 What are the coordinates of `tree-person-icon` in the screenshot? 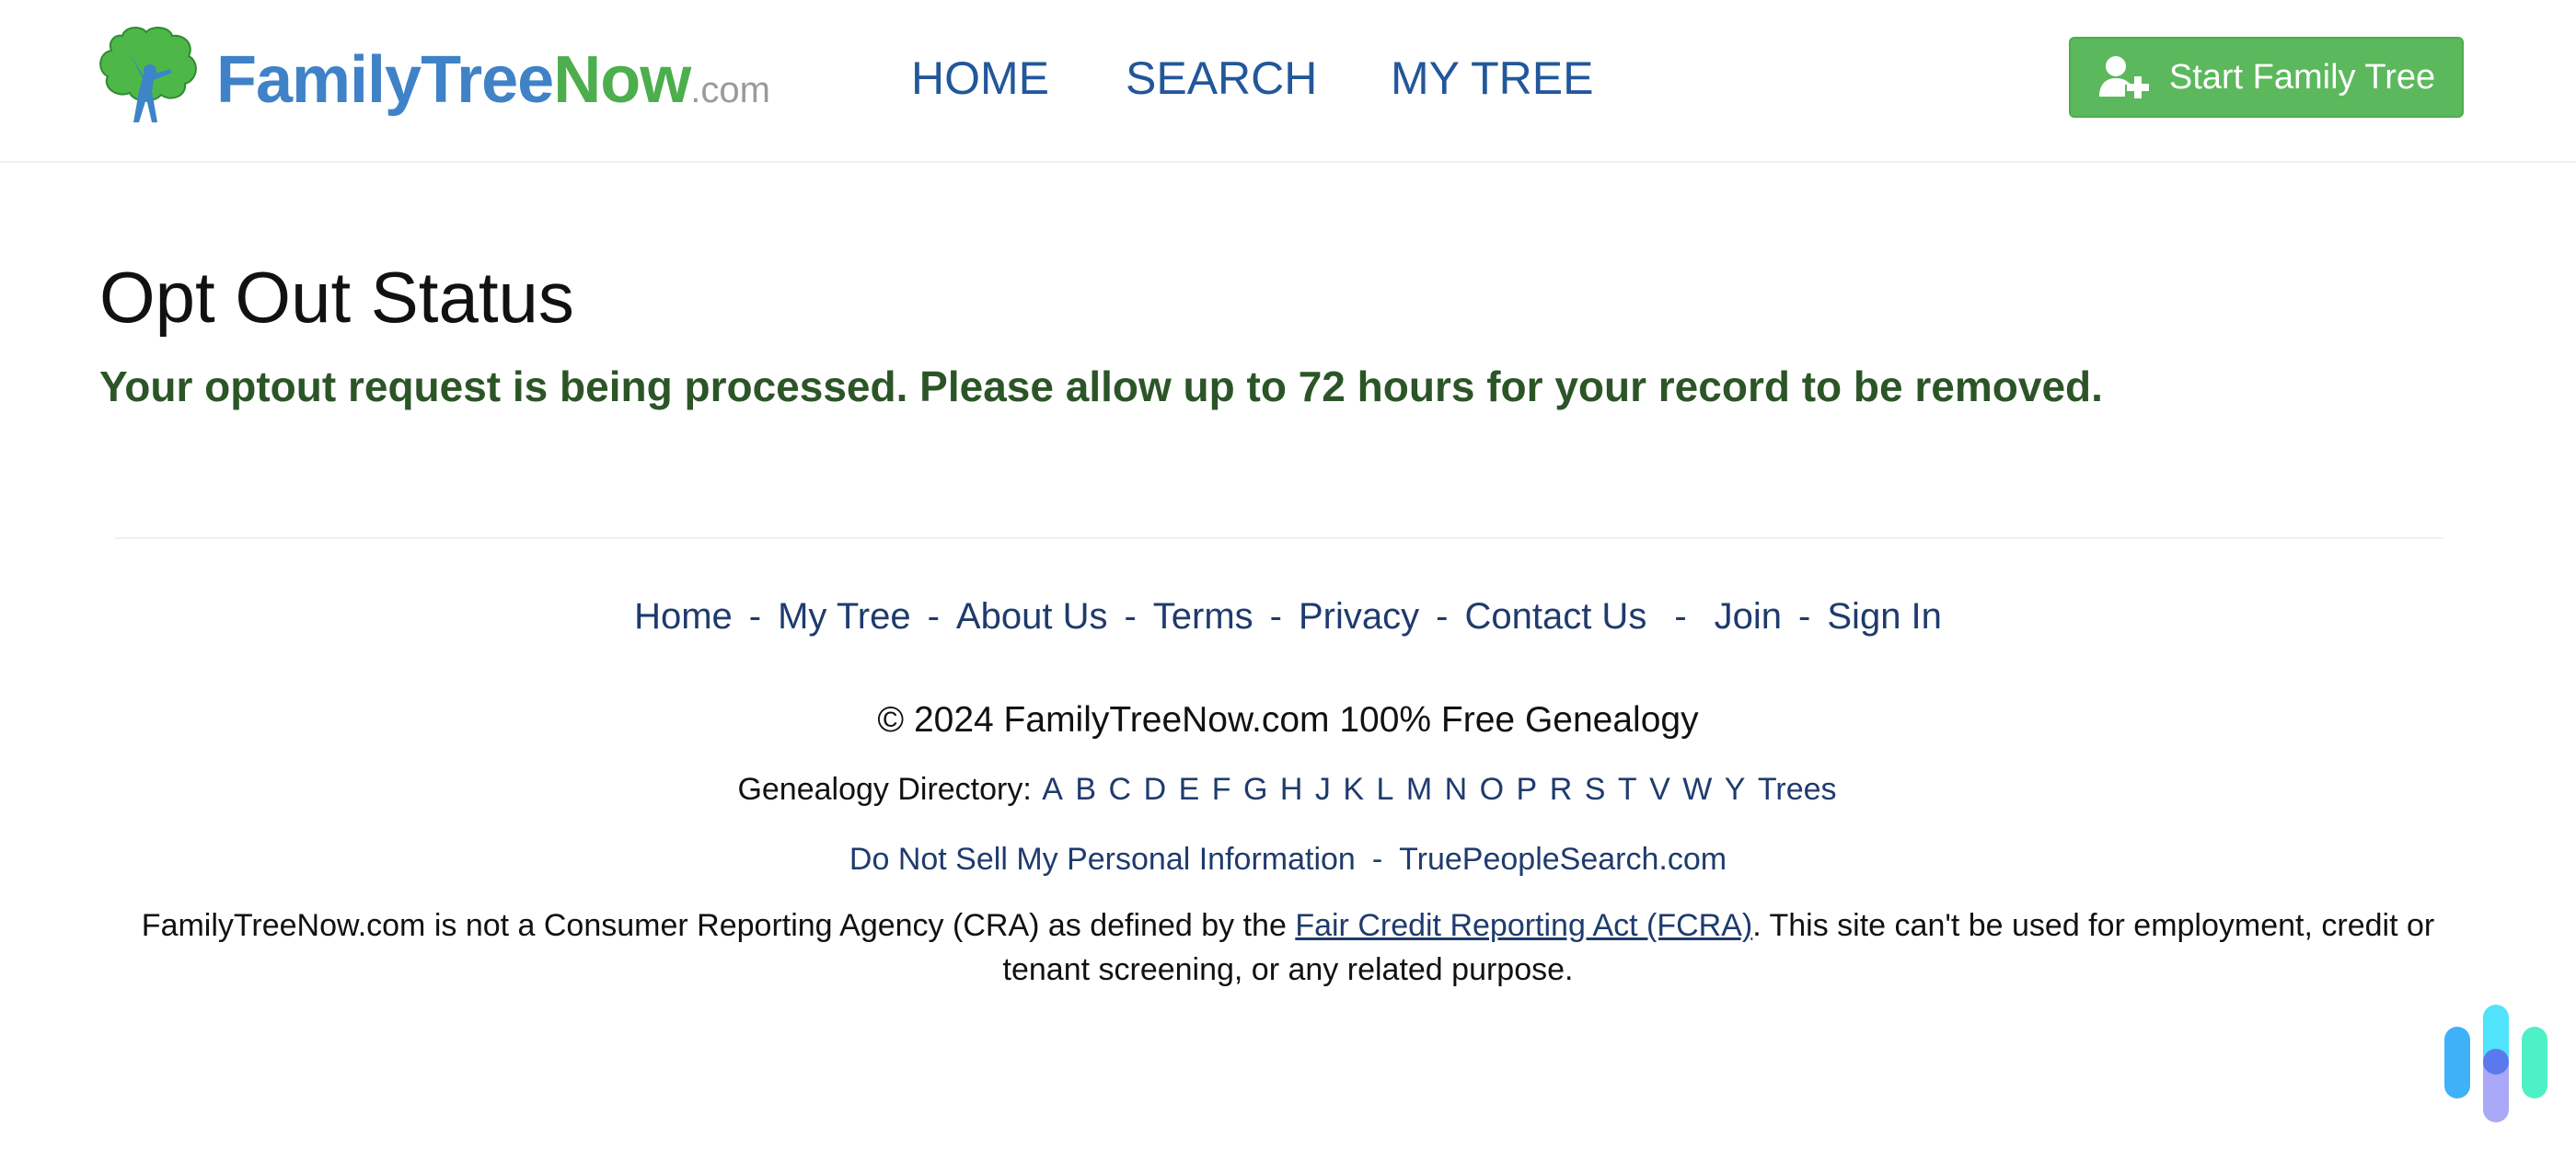 It's located at (148, 74).